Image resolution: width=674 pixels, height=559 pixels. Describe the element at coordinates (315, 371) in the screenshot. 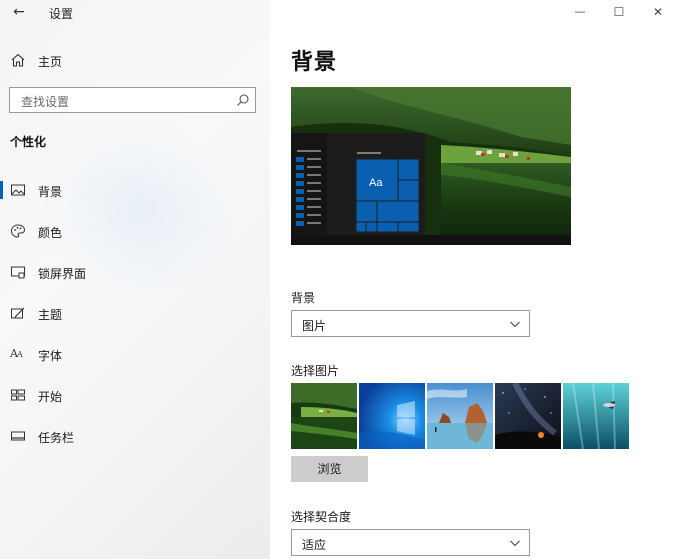

I see `choose-picture-label: 选择图片` at that location.